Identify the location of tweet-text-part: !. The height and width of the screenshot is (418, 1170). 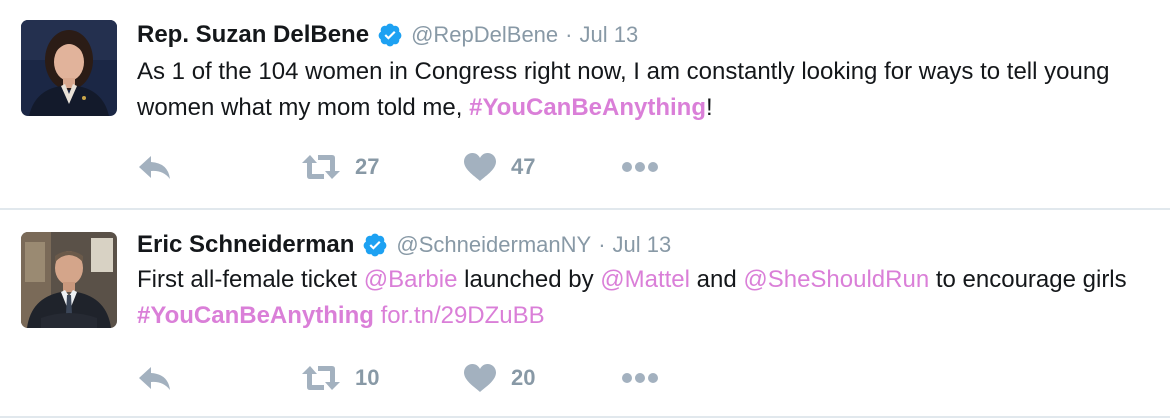
(709, 107).